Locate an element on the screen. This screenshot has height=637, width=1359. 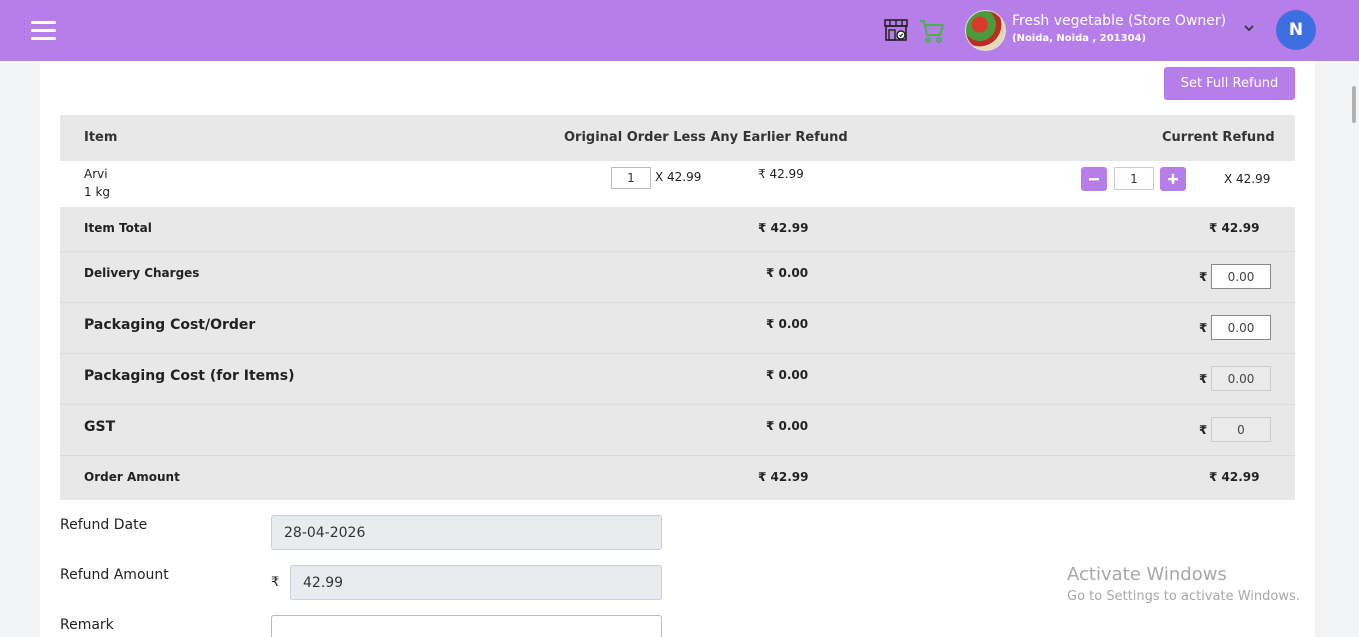
delivery-currency: ₹ is located at coordinates (1203, 277).